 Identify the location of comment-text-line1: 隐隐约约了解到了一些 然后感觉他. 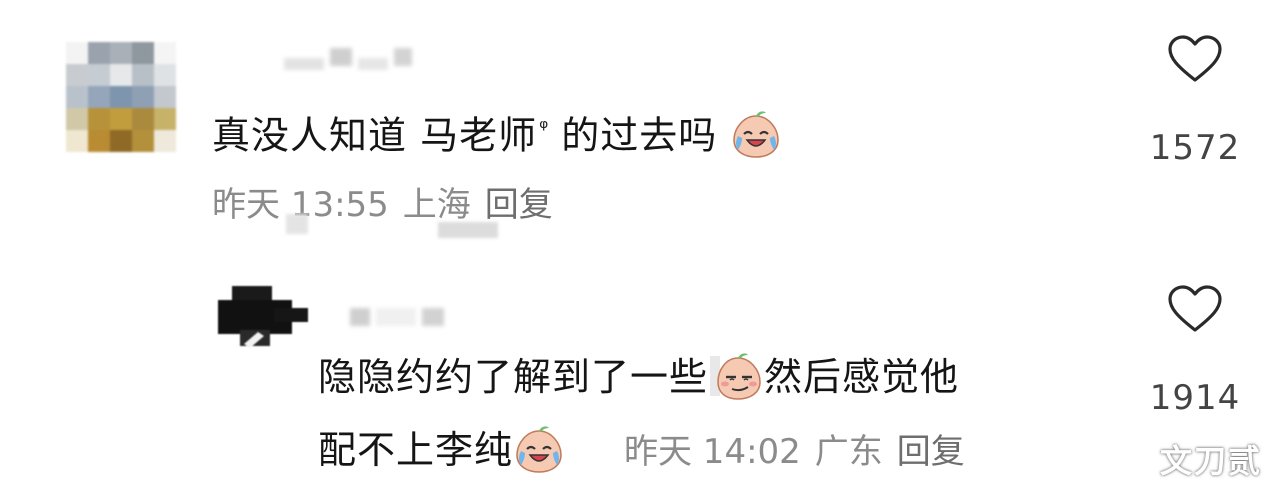
(638, 379).